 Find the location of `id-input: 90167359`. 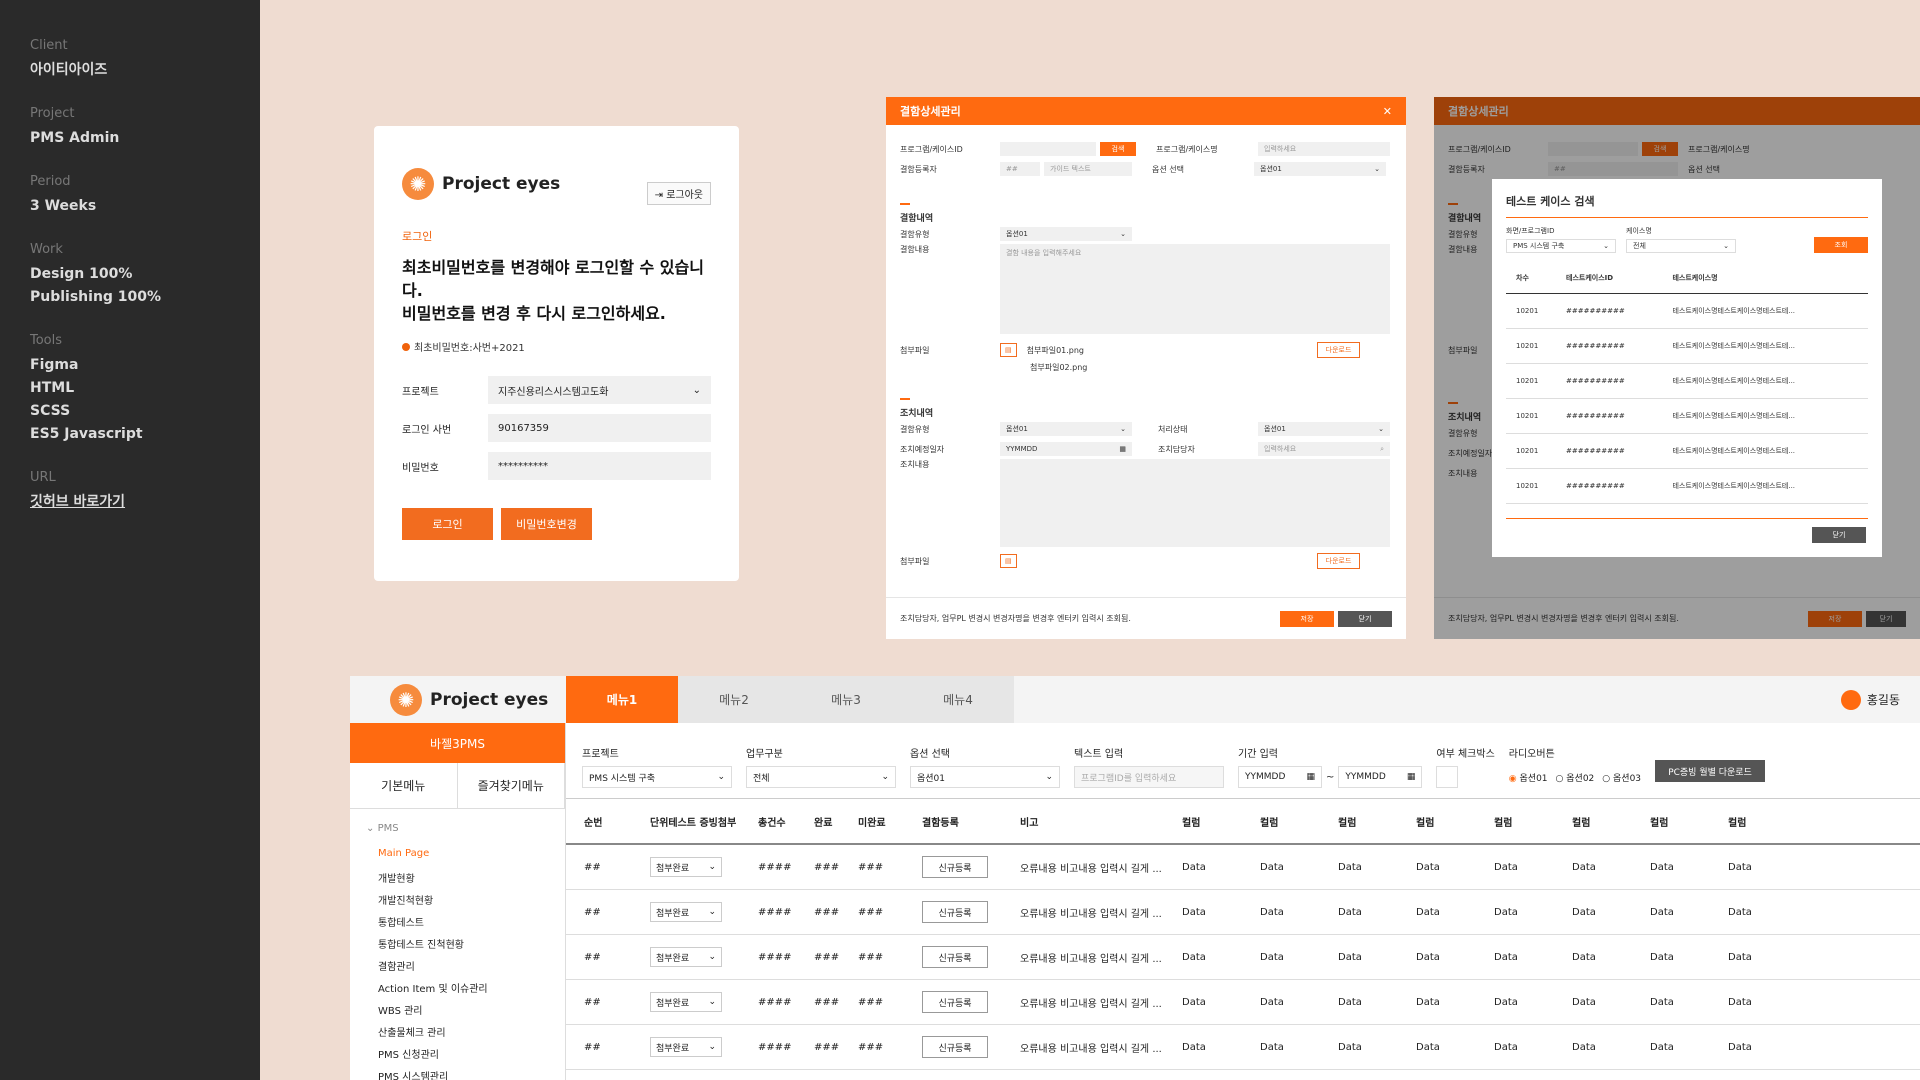

id-input: 90167359 is located at coordinates (599, 428).